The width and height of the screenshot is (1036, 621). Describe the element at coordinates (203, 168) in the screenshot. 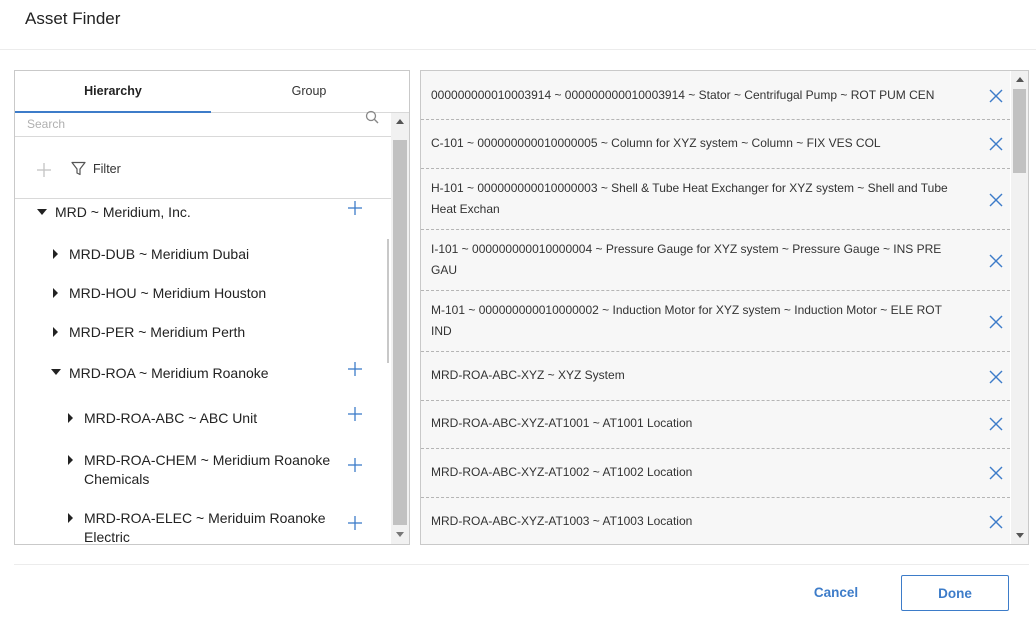

I see `tree-toolbar: Filter` at that location.